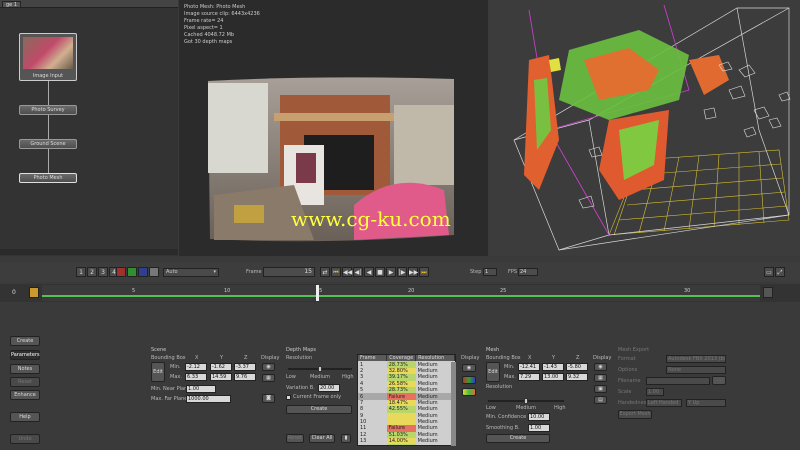  Describe the element at coordinates (48, 144) in the screenshot. I see `node-ground-scene: Ground Scene` at that location.